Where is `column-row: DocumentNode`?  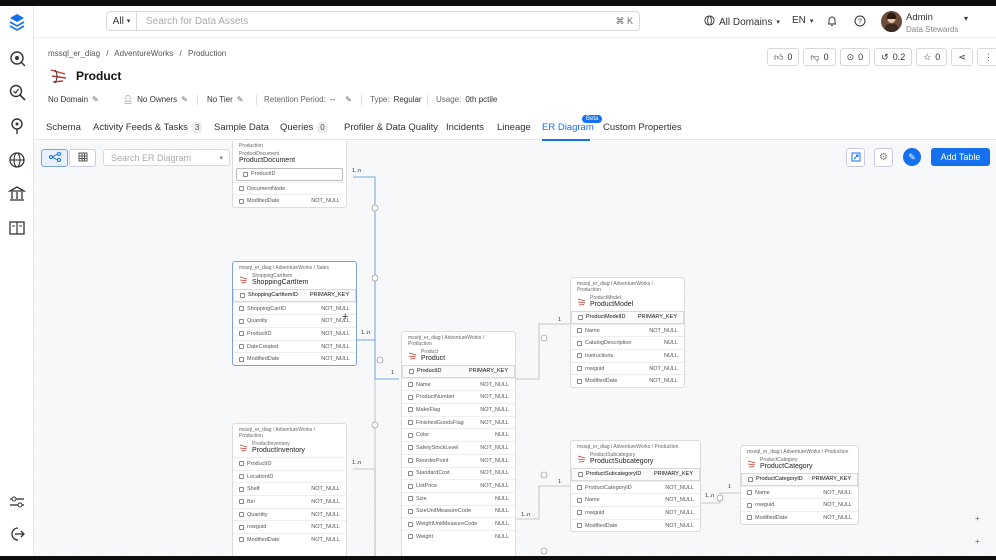
column-row: DocumentNode is located at coordinates (289, 188).